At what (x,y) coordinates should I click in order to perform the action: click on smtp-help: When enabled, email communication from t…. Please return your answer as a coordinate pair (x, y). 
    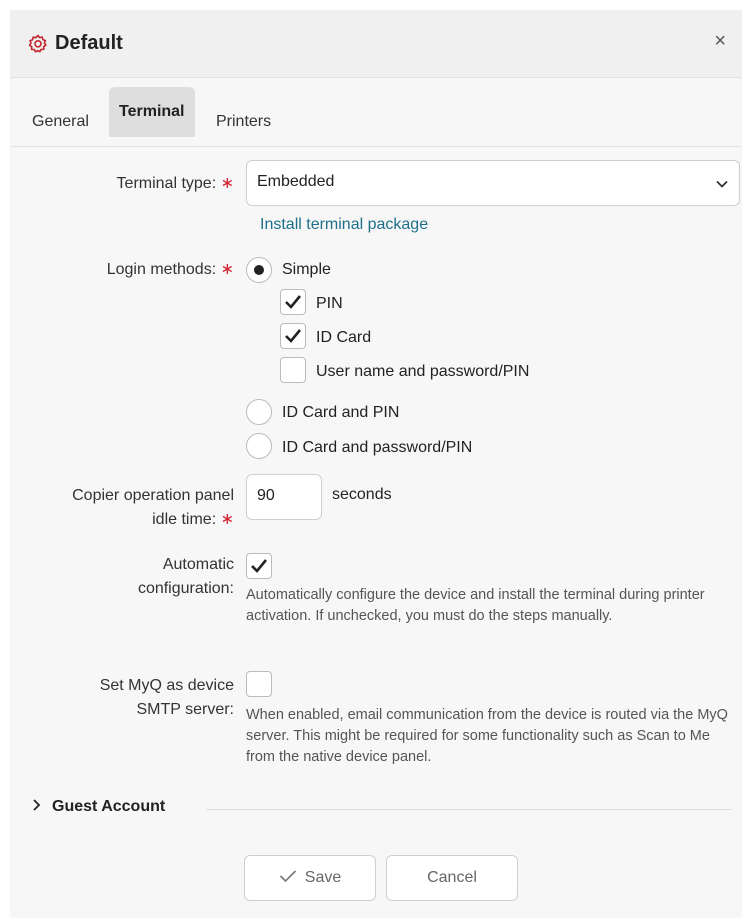
    Looking at the image, I should click on (487, 736).